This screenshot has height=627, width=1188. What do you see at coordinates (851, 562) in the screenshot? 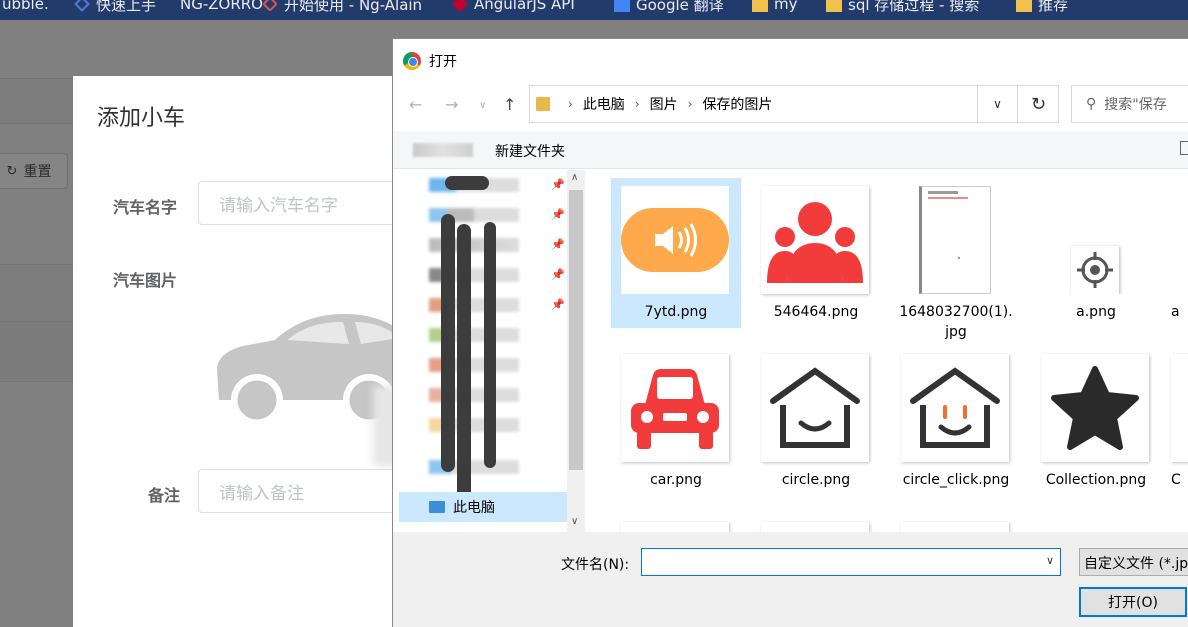
I see `filename-input: ∨` at bounding box center [851, 562].